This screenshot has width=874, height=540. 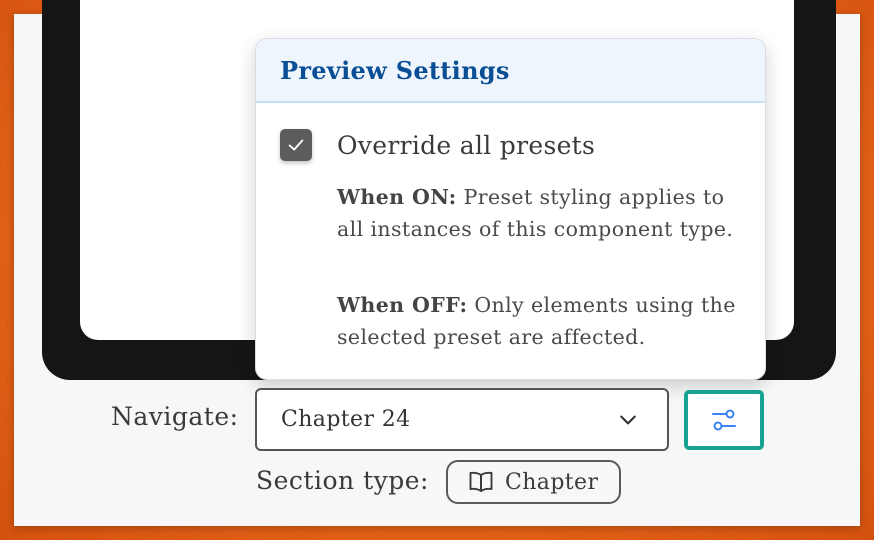 I want to click on section-type-value: Chapter, so click(x=552, y=482).